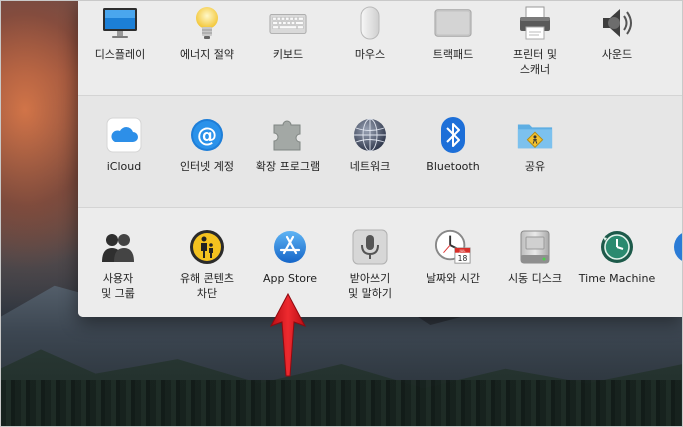 The height and width of the screenshot is (427, 683). I want to click on pane-label: 키보드, so click(288, 54).